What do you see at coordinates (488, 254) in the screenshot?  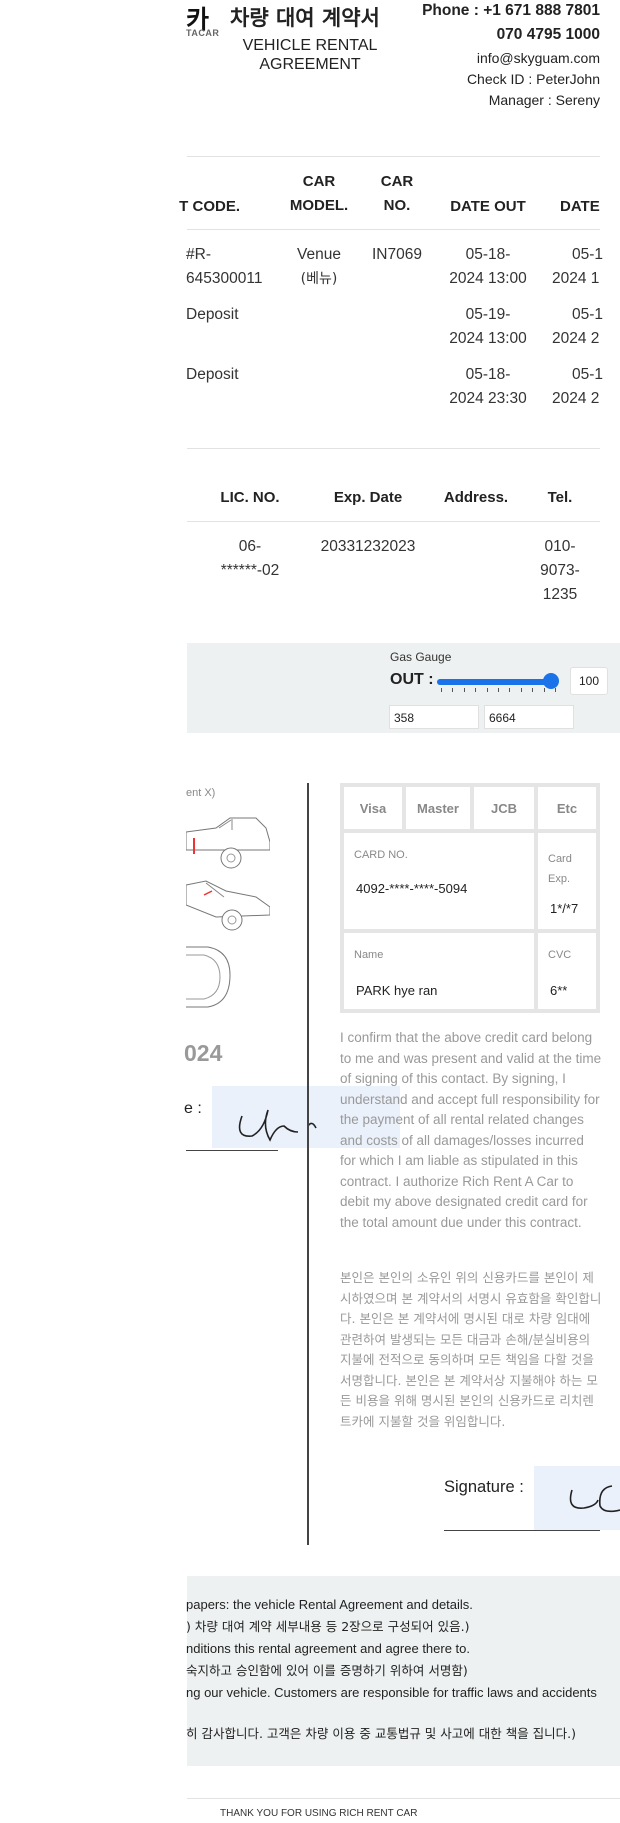 I see `row1-date-out-line1: 05-18-` at bounding box center [488, 254].